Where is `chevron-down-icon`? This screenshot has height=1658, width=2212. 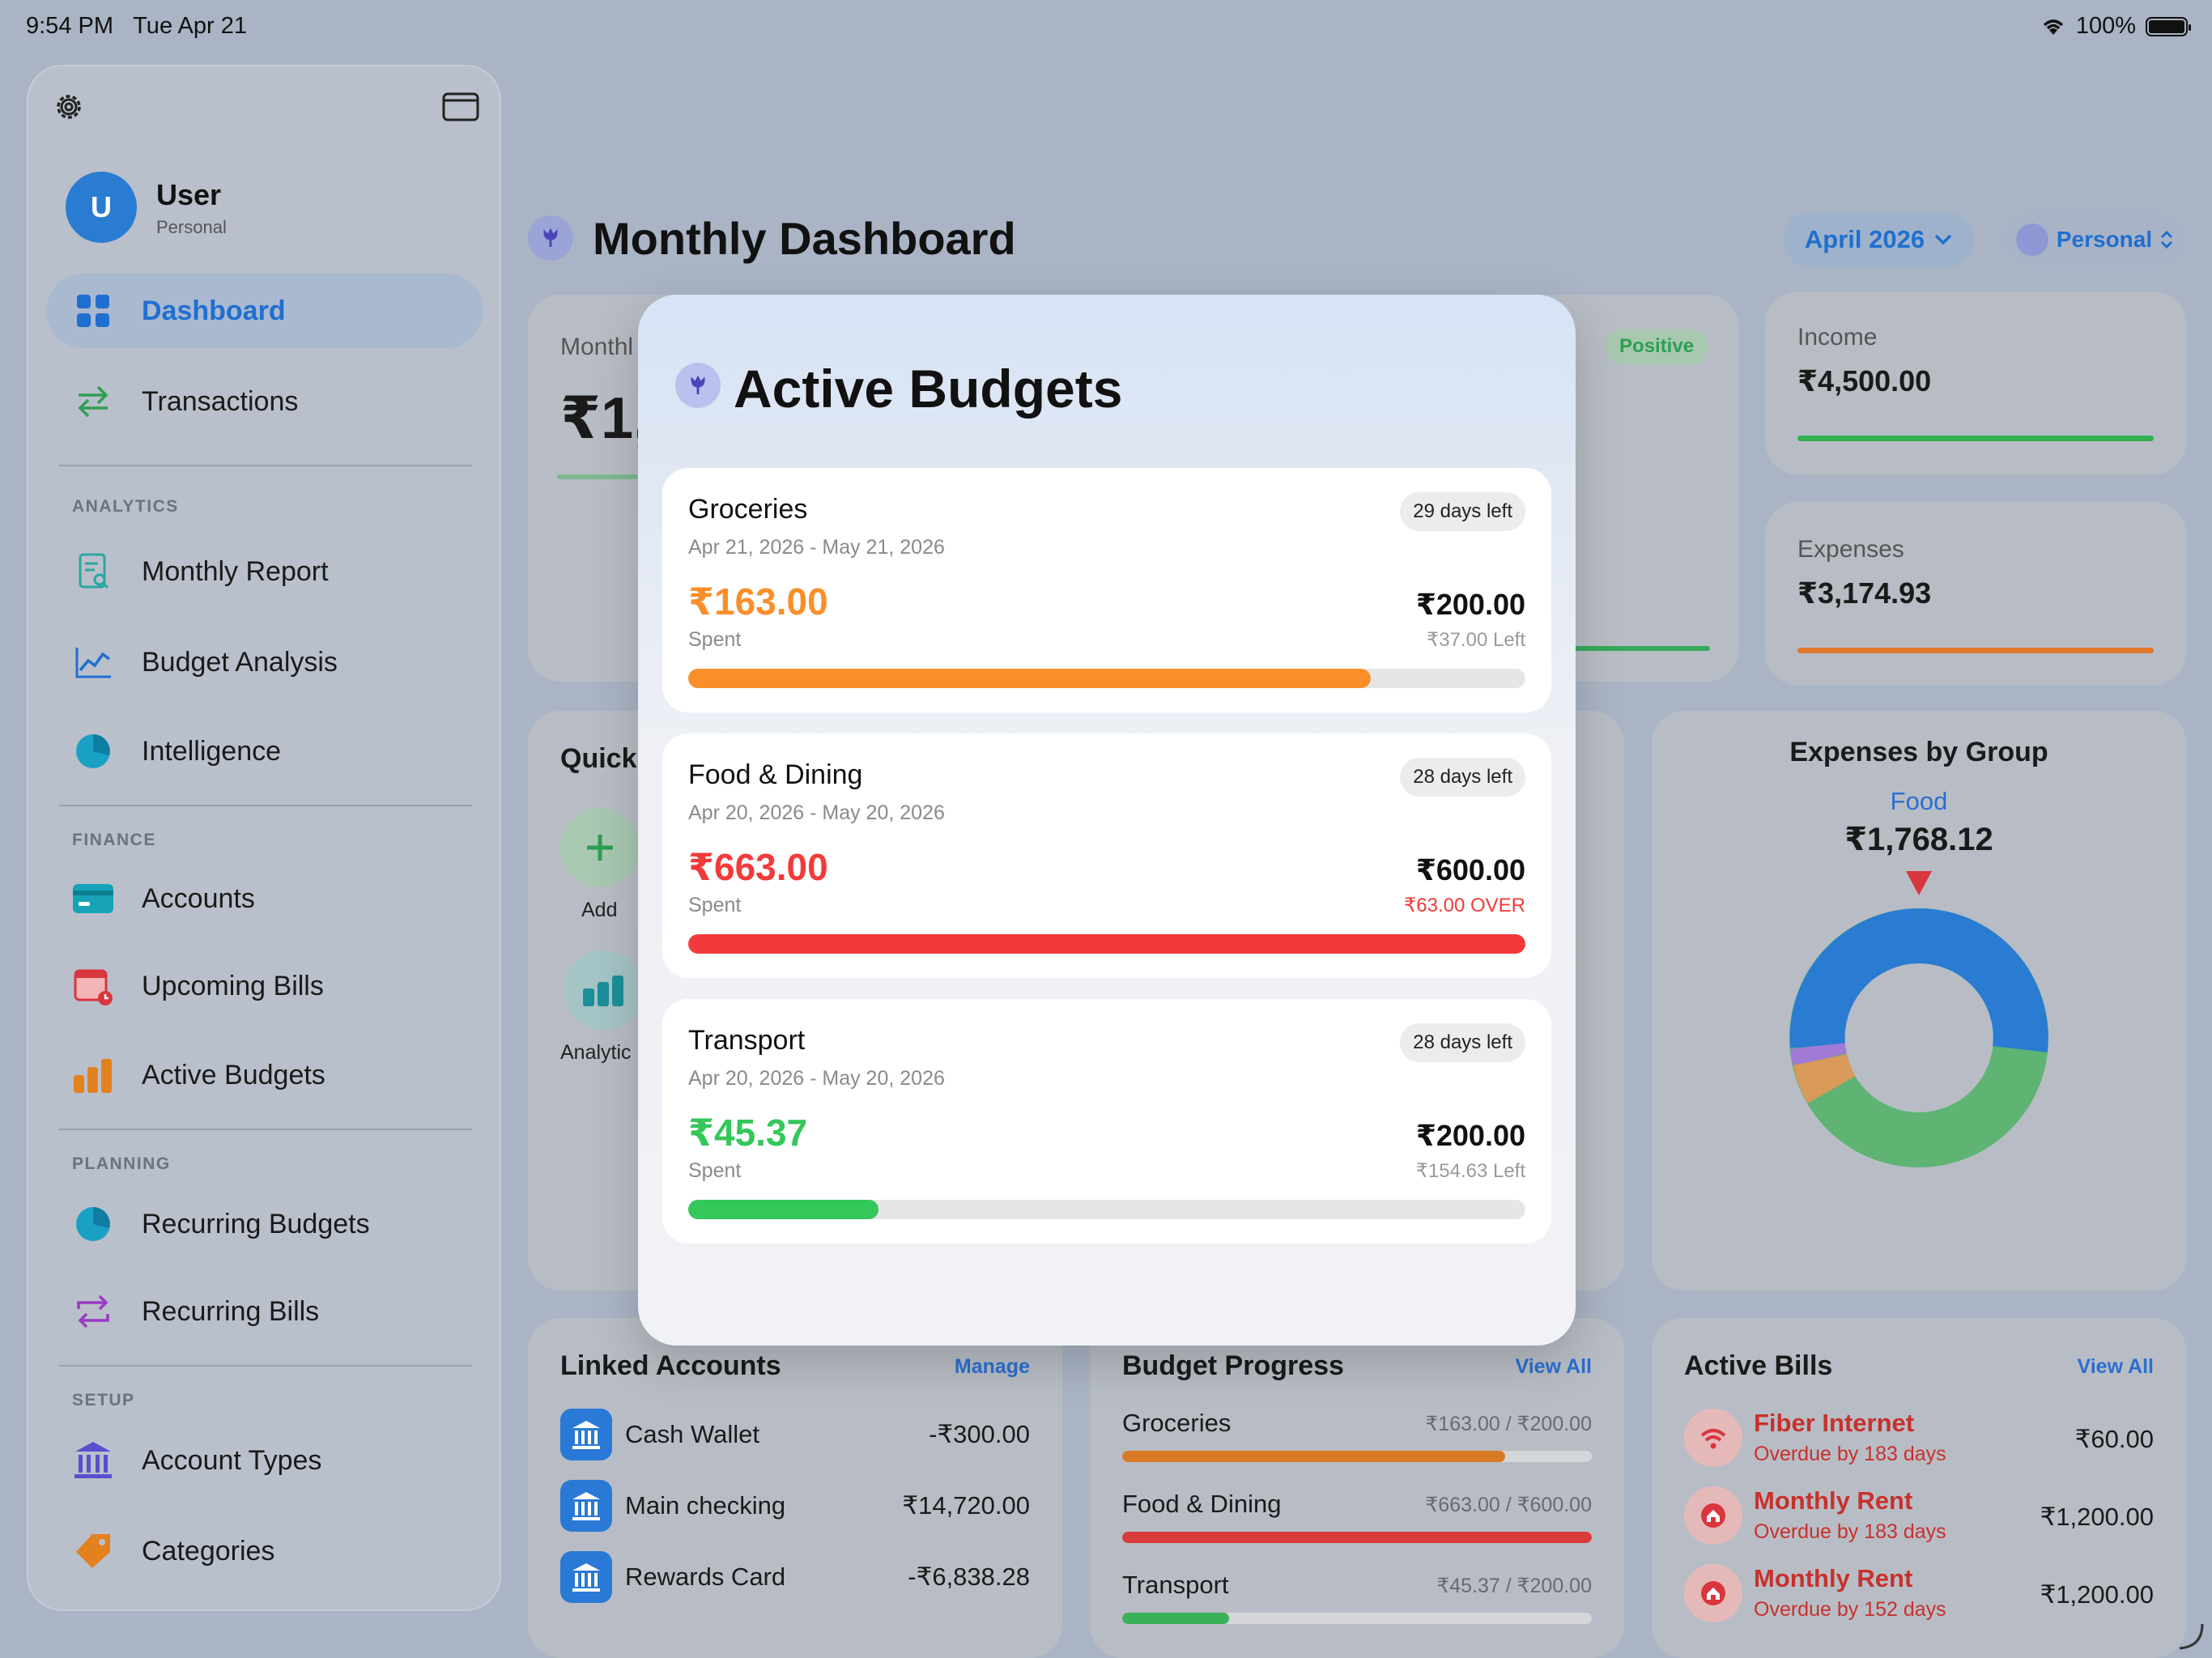 chevron-down-icon is located at coordinates (1943, 239).